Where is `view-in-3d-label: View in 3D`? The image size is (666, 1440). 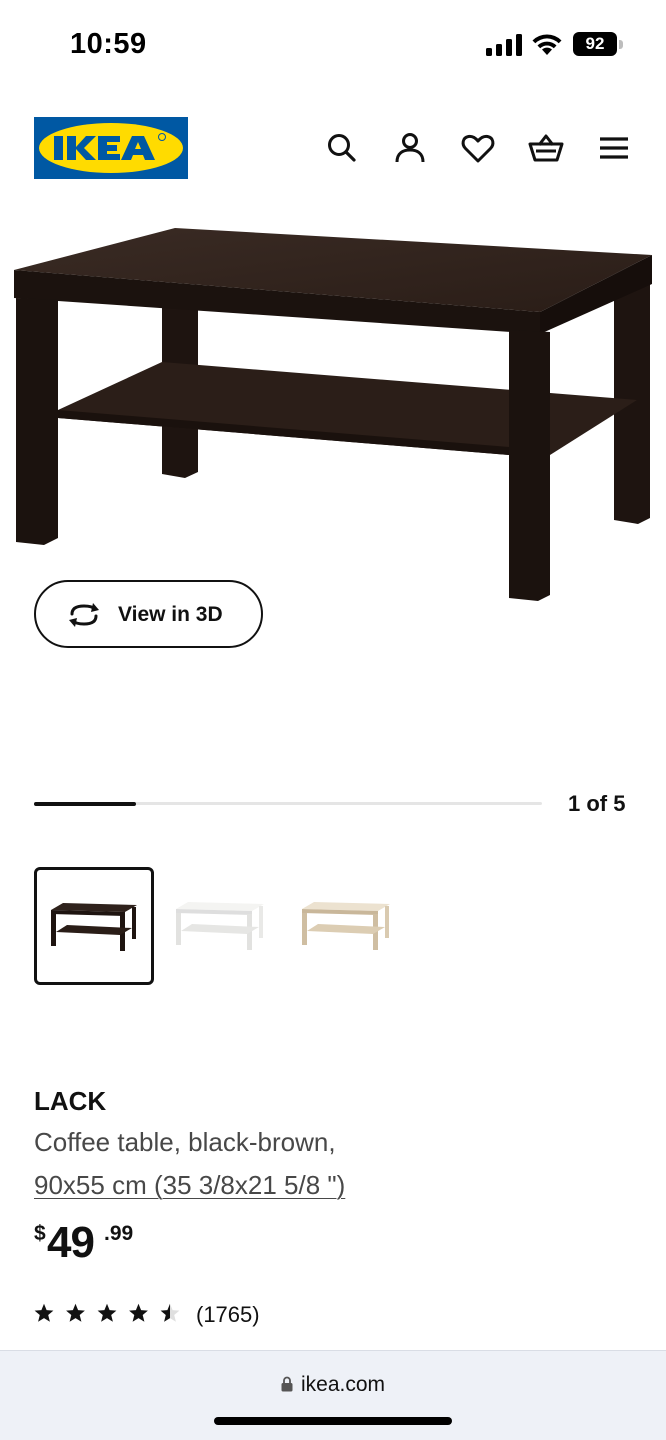 view-in-3d-label: View in 3D is located at coordinates (170, 614).